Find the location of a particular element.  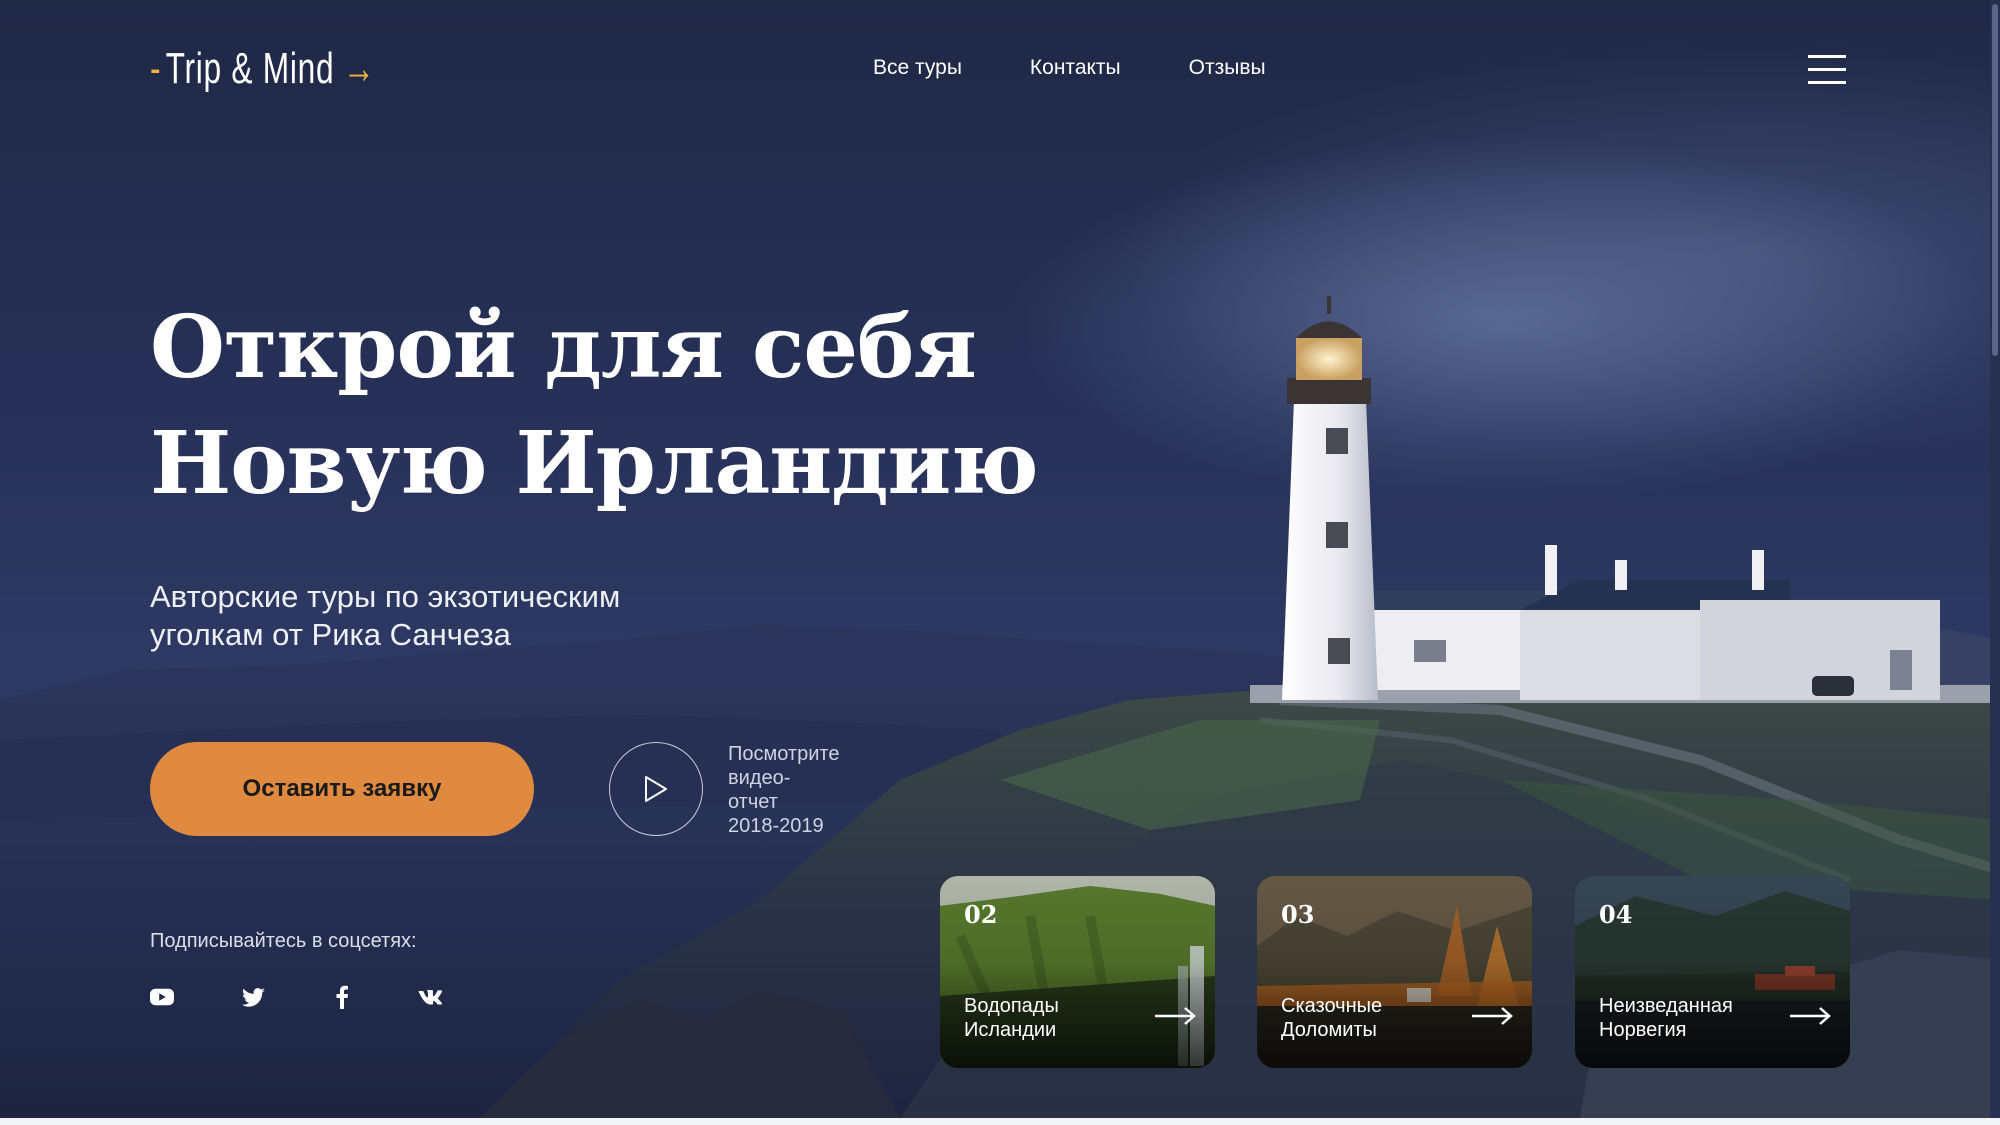

tour-card-title-line: Норвегия is located at coordinates (1643, 1030).